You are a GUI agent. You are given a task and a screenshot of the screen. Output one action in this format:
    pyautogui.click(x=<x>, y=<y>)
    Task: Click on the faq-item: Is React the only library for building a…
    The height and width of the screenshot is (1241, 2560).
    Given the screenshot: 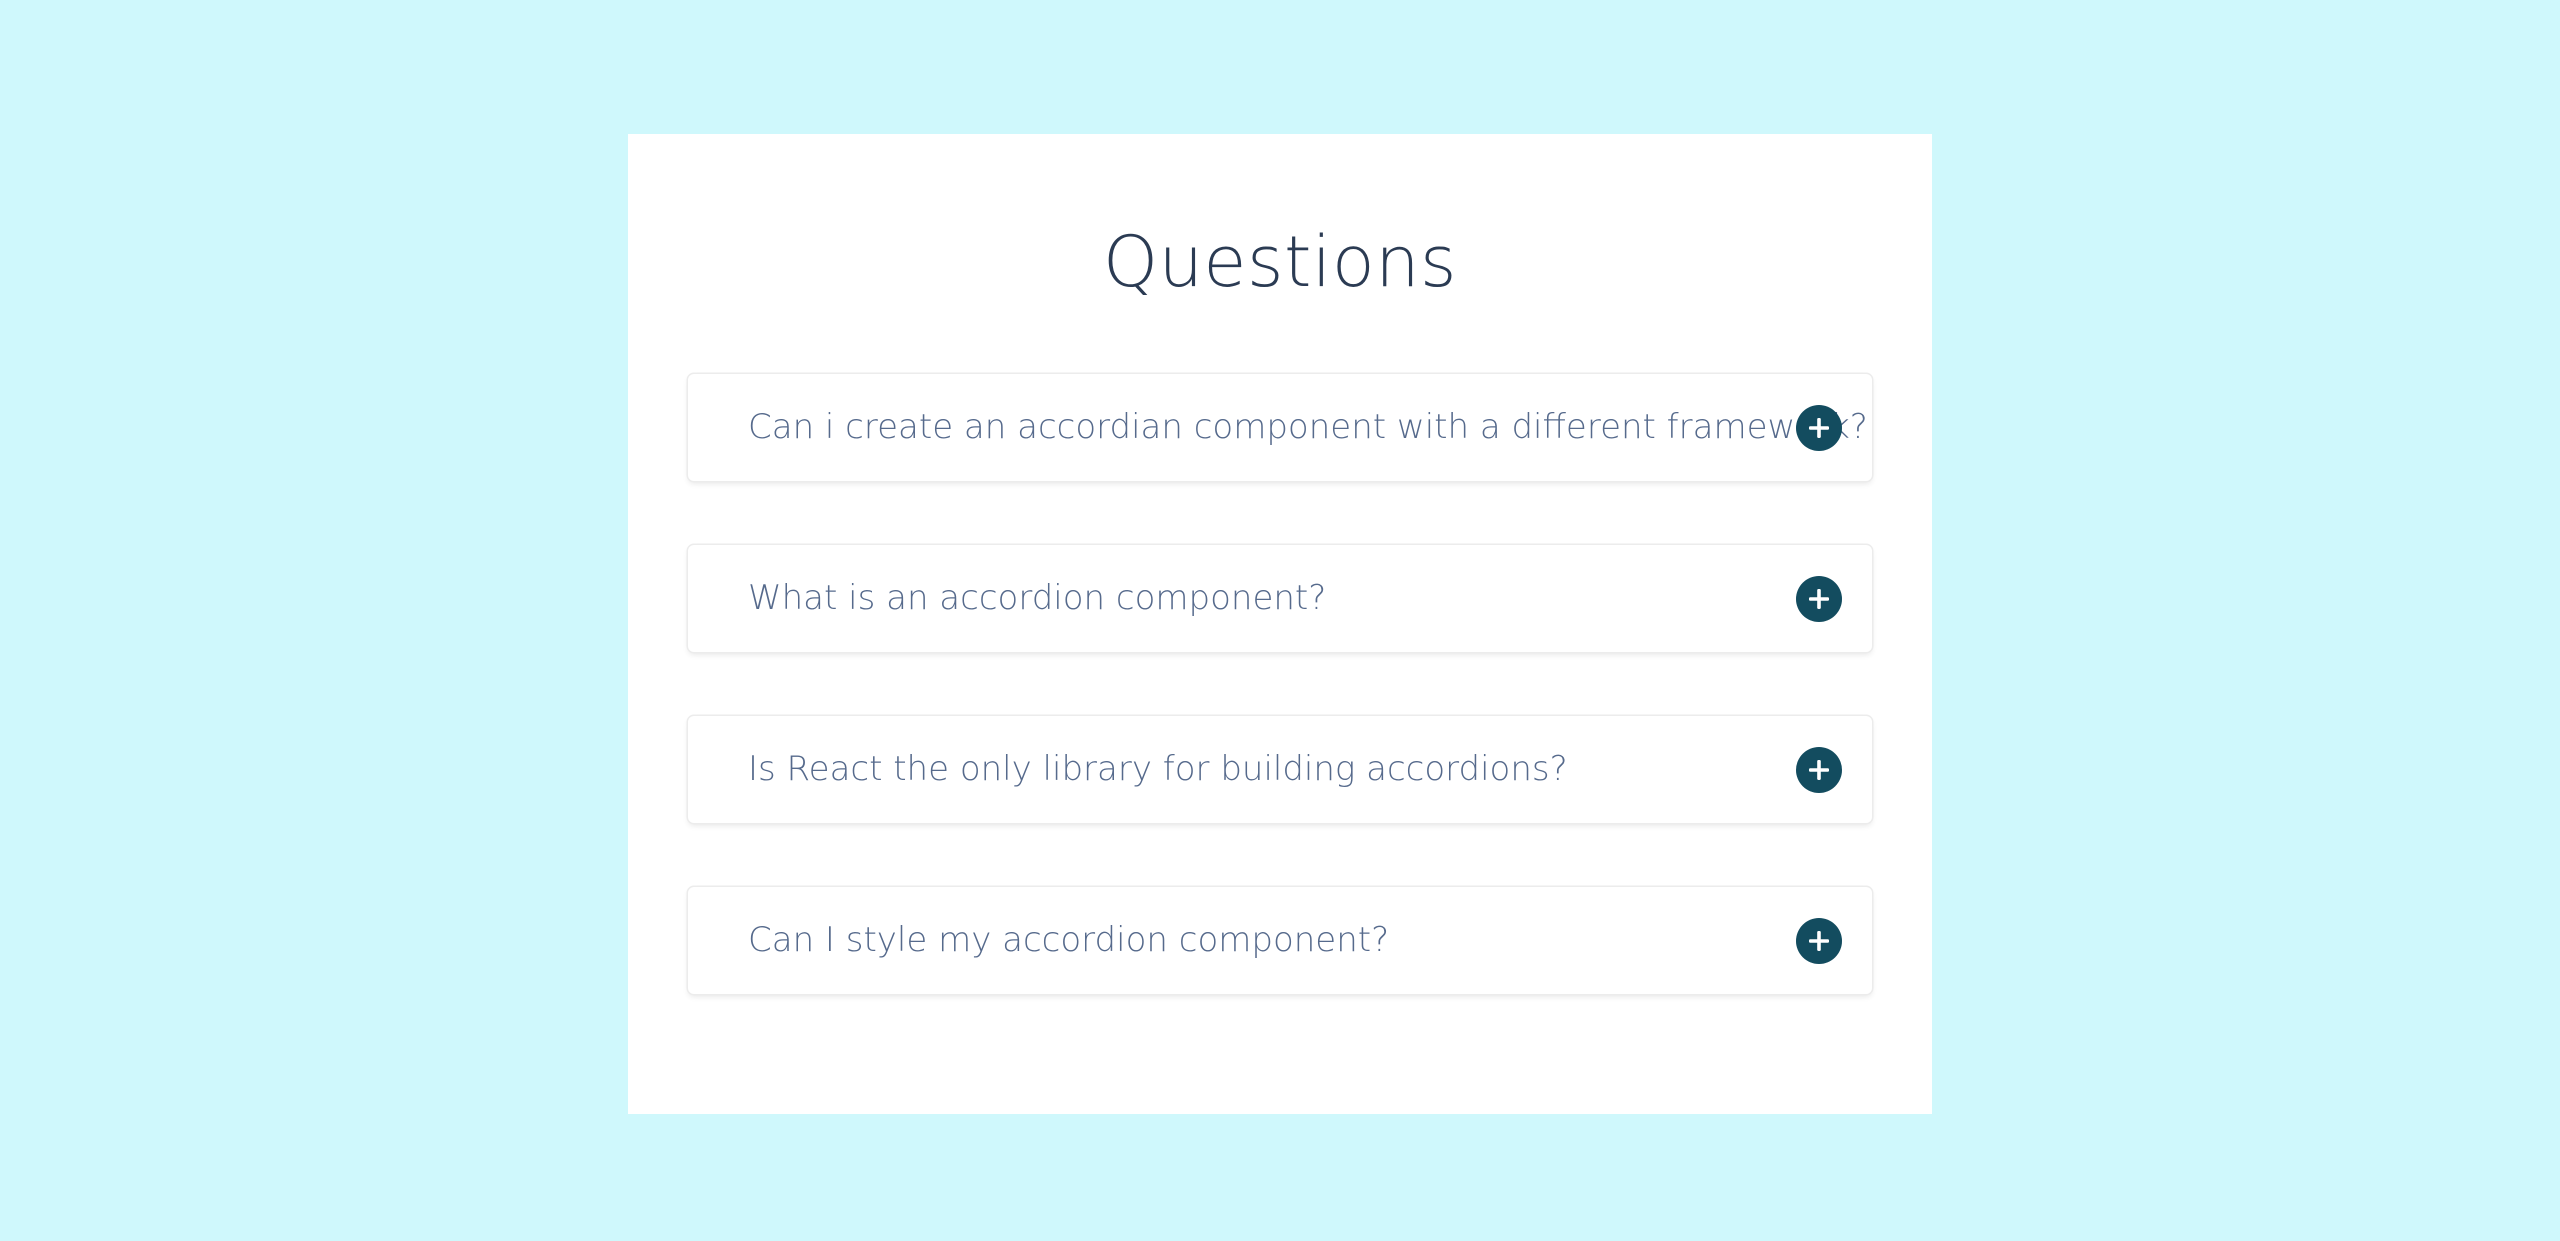 What is the action you would take?
    pyautogui.click(x=1280, y=769)
    